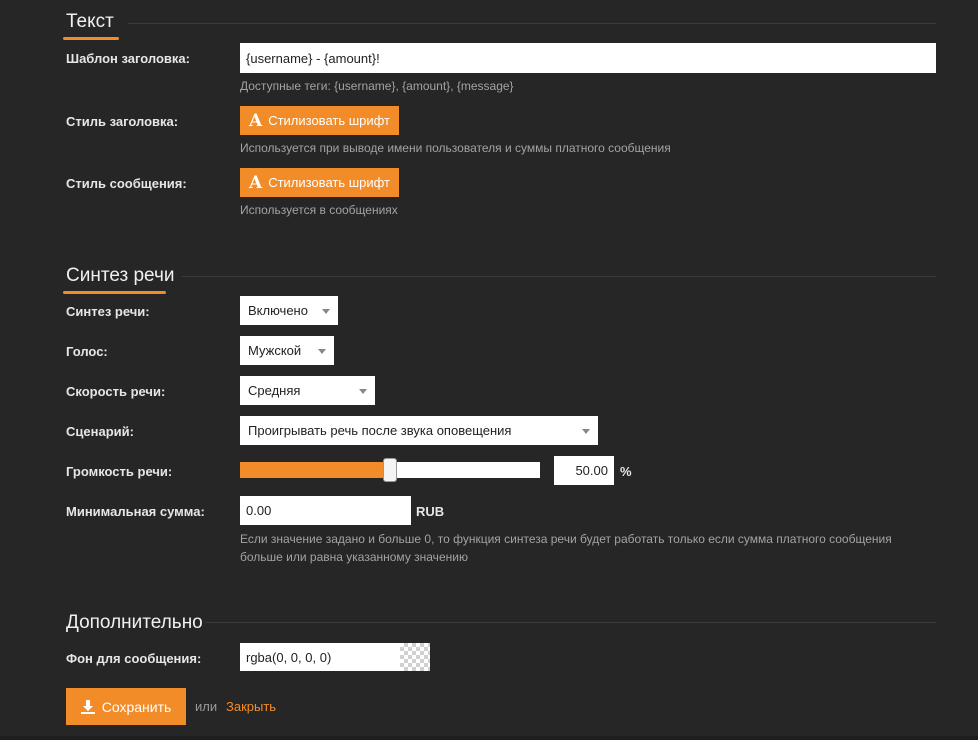 This screenshot has height=740, width=978. I want to click on title-template-label: Шаблон заголовка:, so click(128, 58).